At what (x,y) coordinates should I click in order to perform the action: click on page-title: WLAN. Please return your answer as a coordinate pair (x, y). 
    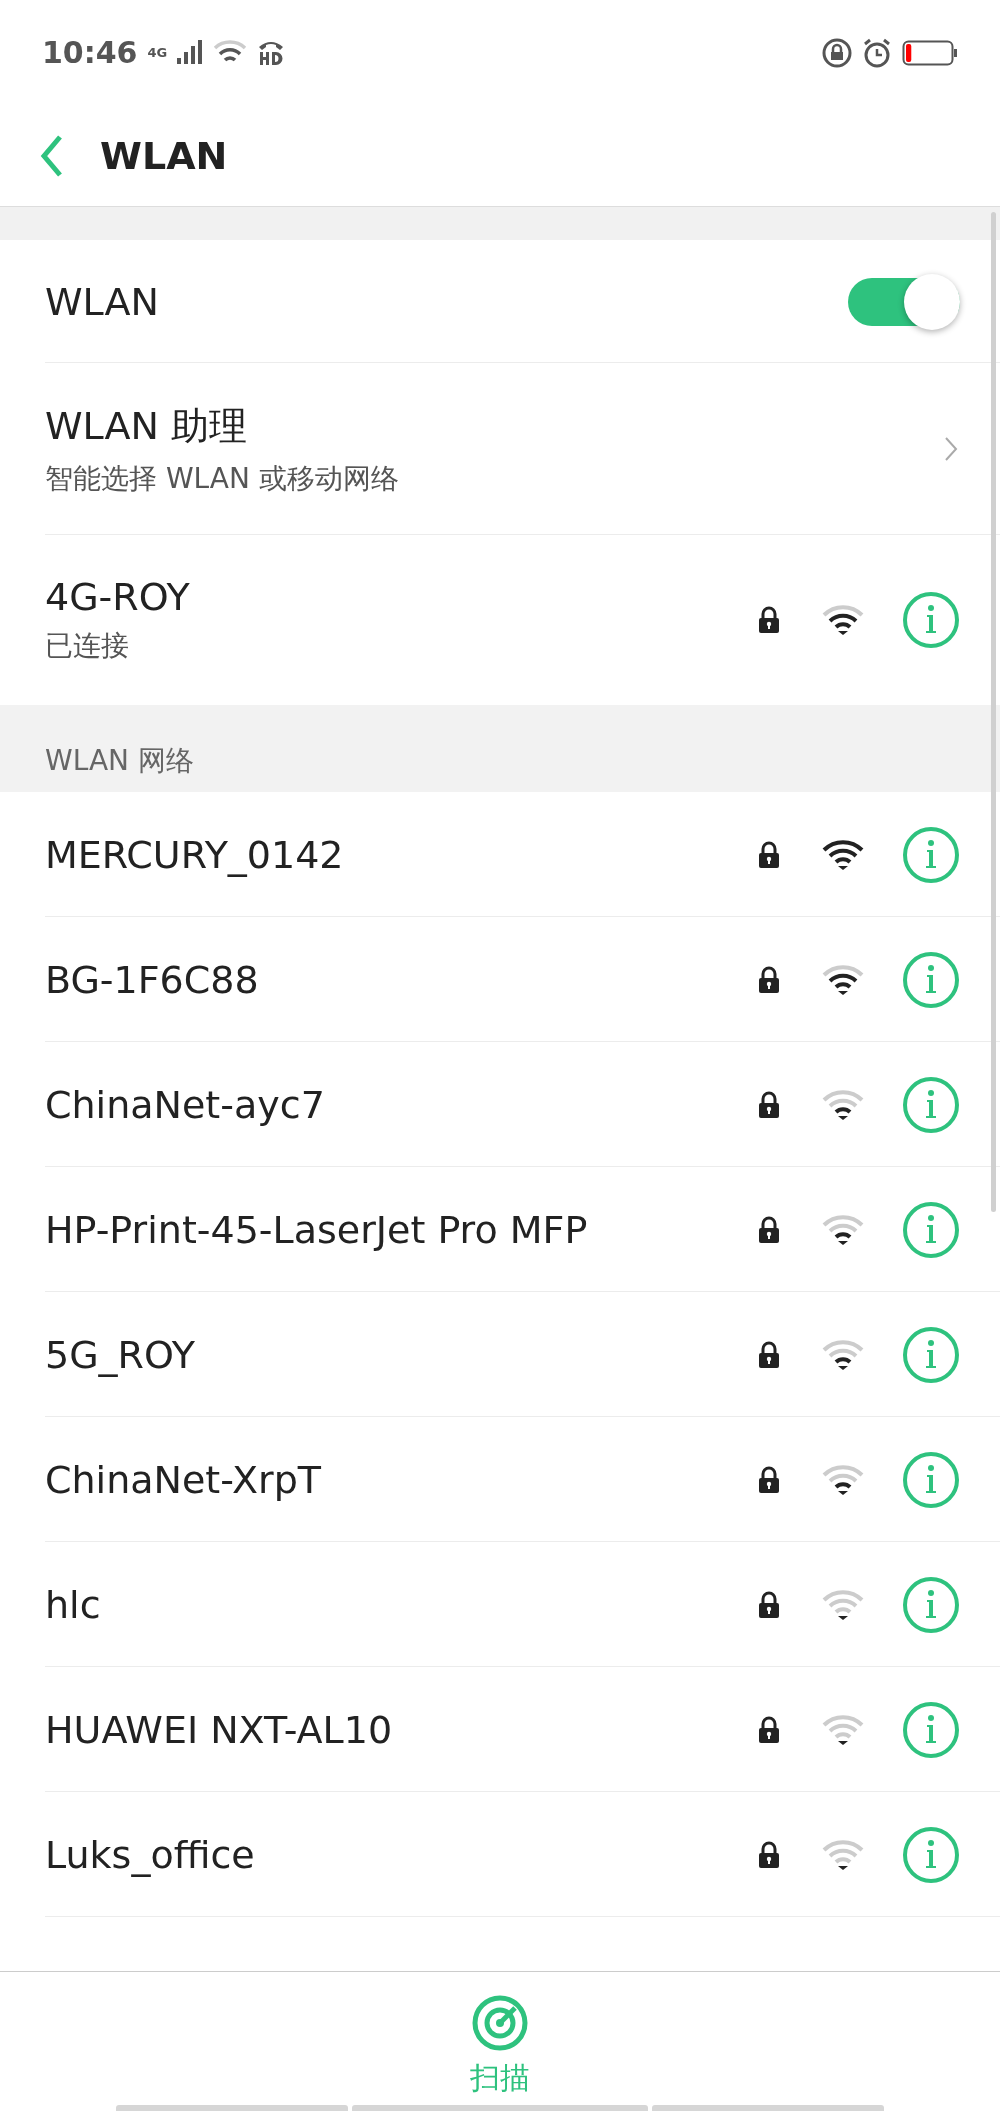
    Looking at the image, I should click on (164, 155).